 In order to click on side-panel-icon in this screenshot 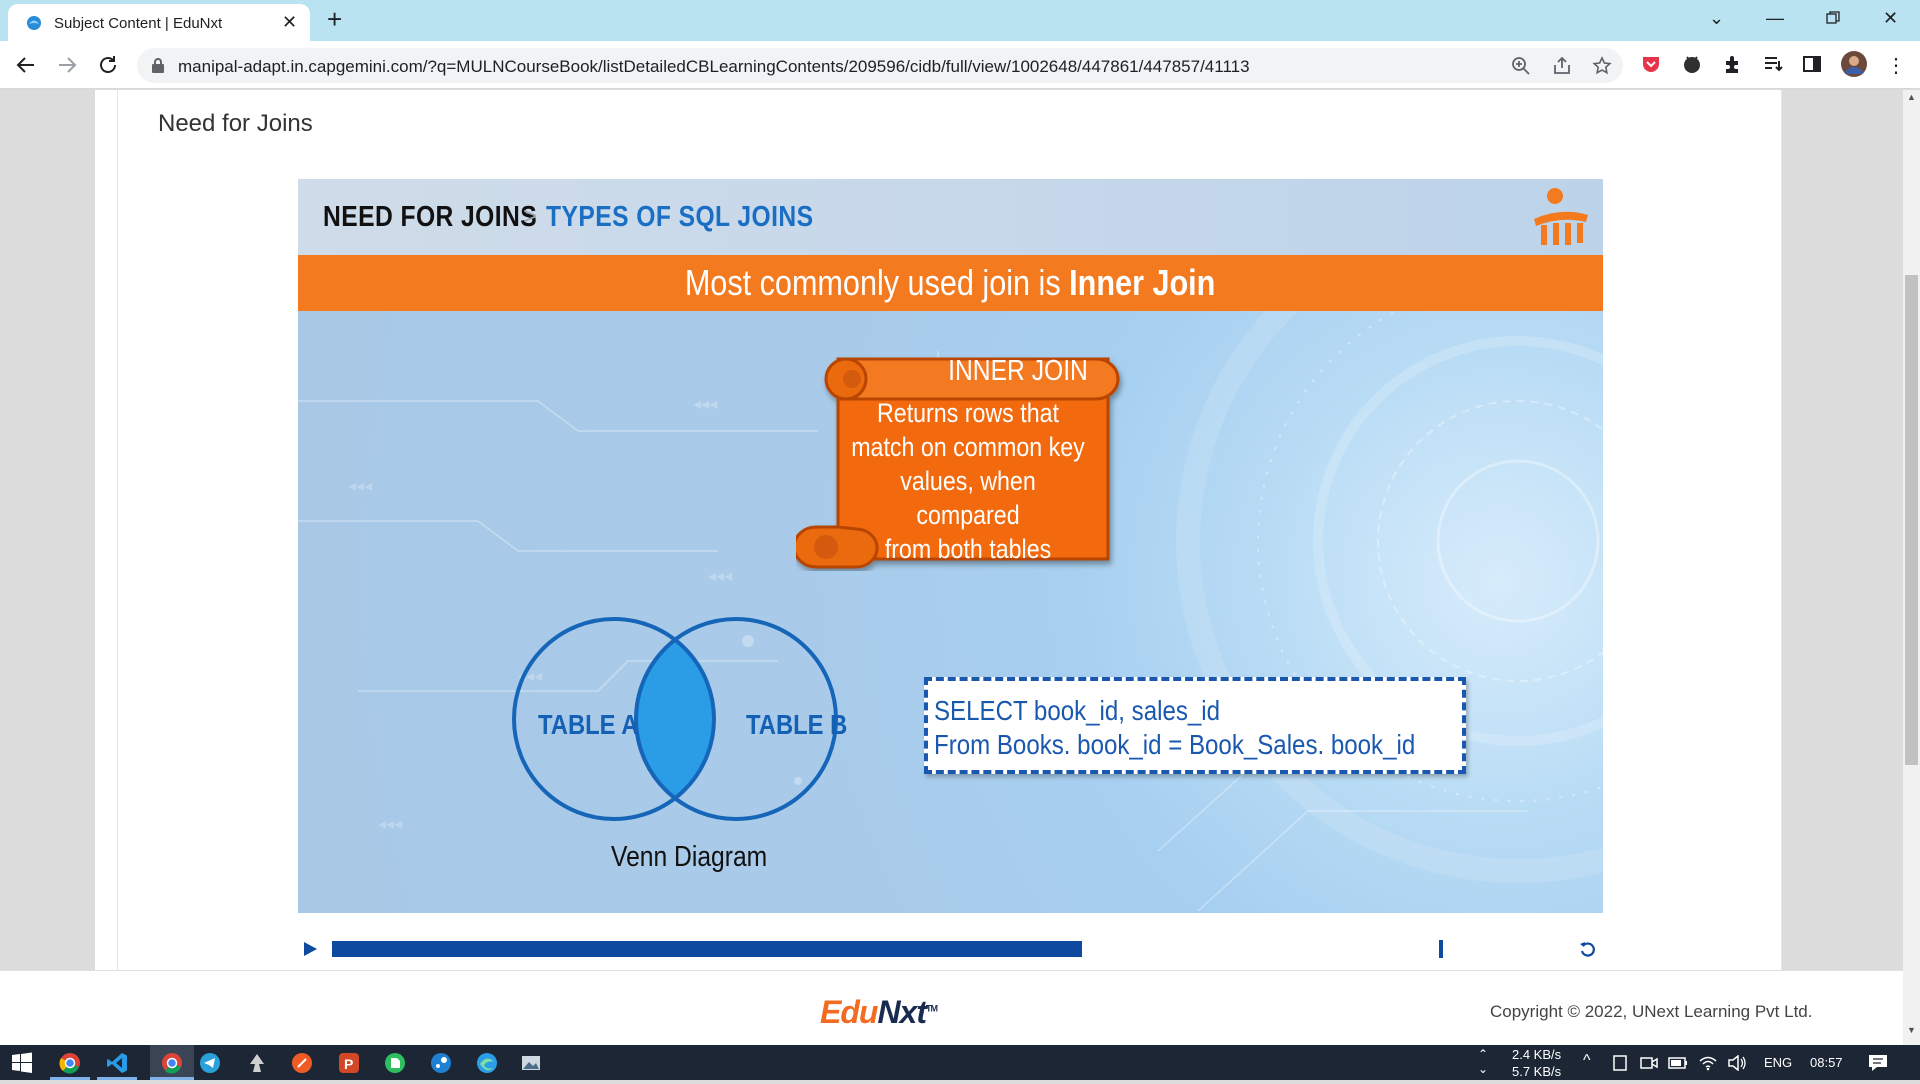, I will do `click(1812, 64)`.